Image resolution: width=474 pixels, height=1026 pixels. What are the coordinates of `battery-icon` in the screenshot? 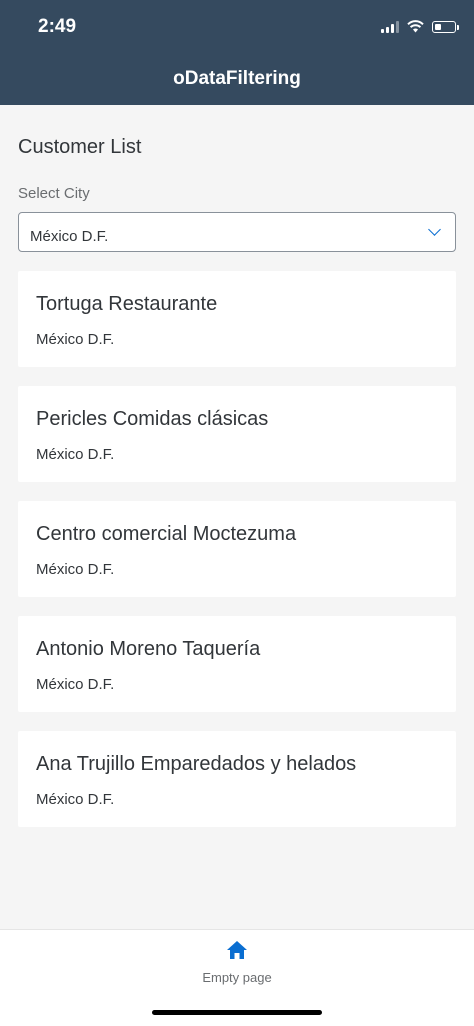 It's located at (445, 26).